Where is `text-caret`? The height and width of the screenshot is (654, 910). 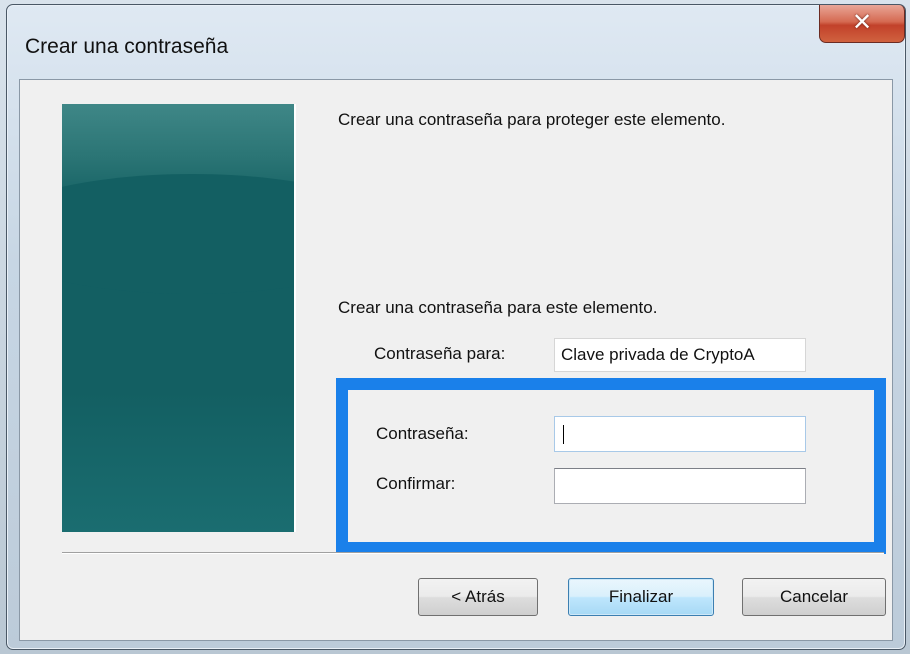 text-caret is located at coordinates (563, 434).